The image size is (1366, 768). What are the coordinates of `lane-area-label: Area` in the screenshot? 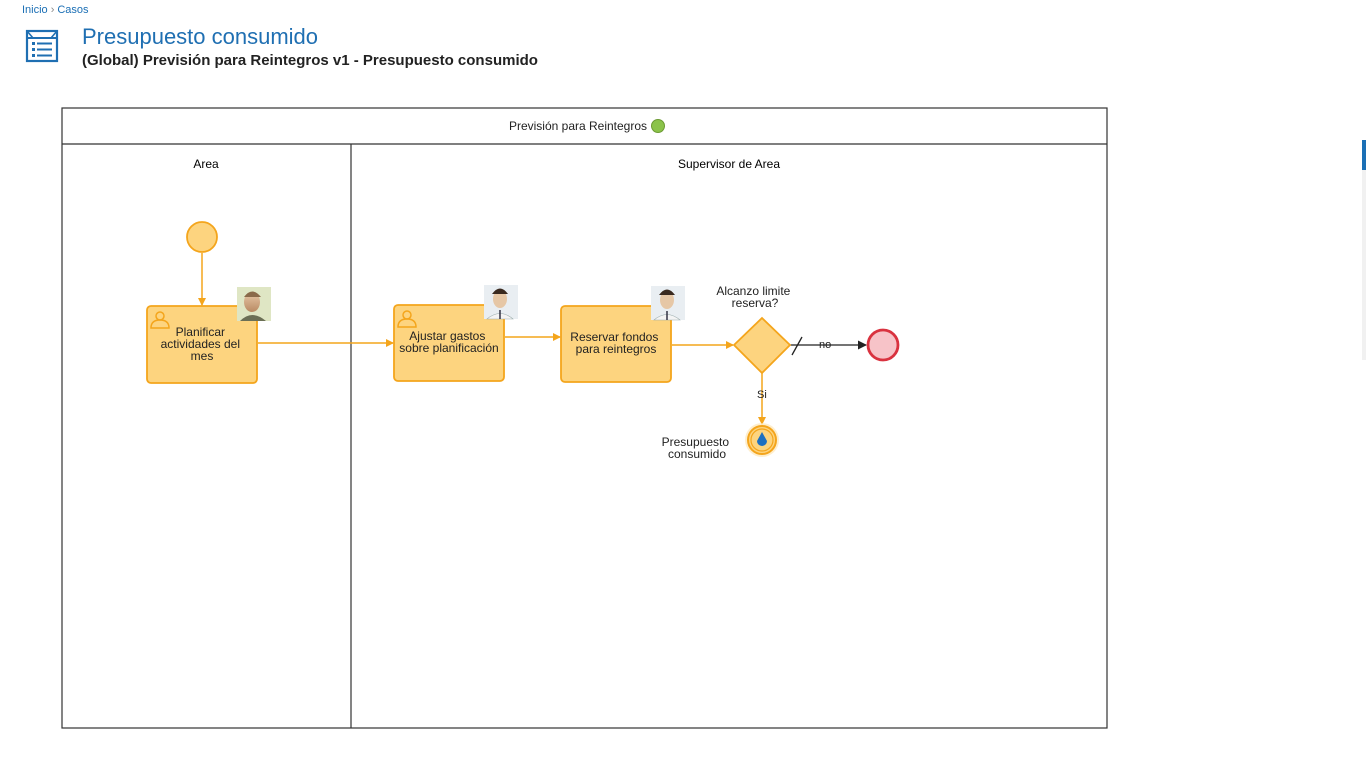 It's located at (206, 164).